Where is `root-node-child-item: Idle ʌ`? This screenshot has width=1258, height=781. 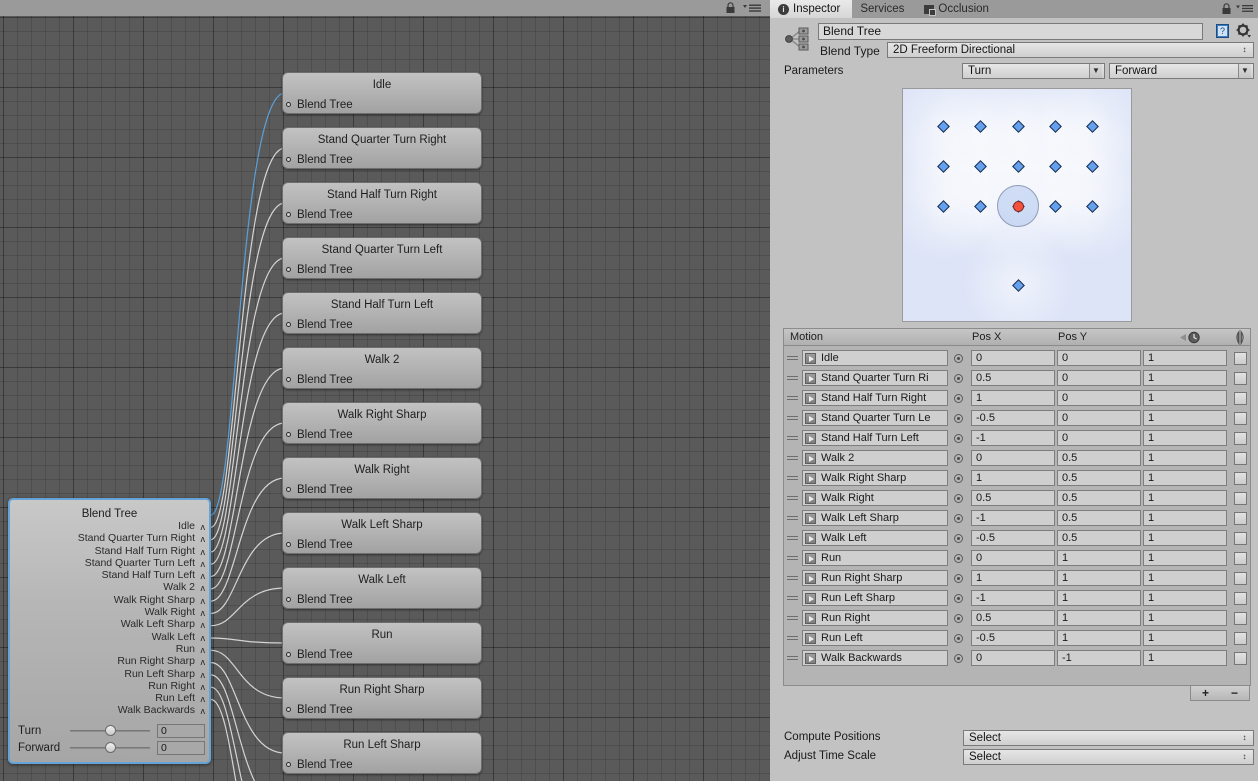
root-node-child-item: Idle ʌ is located at coordinates (109, 526).